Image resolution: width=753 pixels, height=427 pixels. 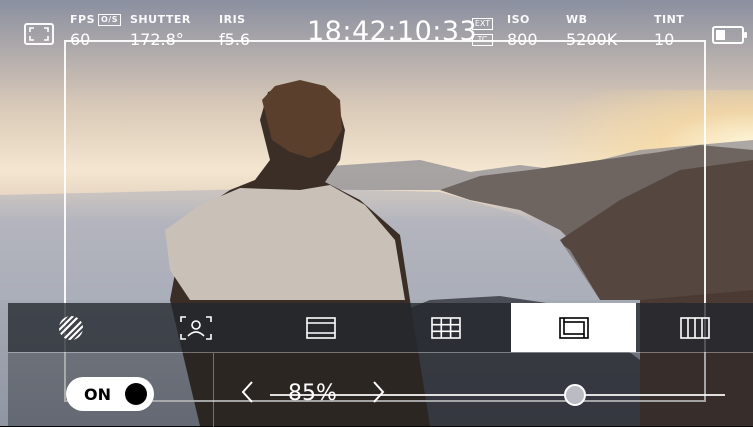 I want to click on ext-badge: EXT, so click(x=482, y=24).